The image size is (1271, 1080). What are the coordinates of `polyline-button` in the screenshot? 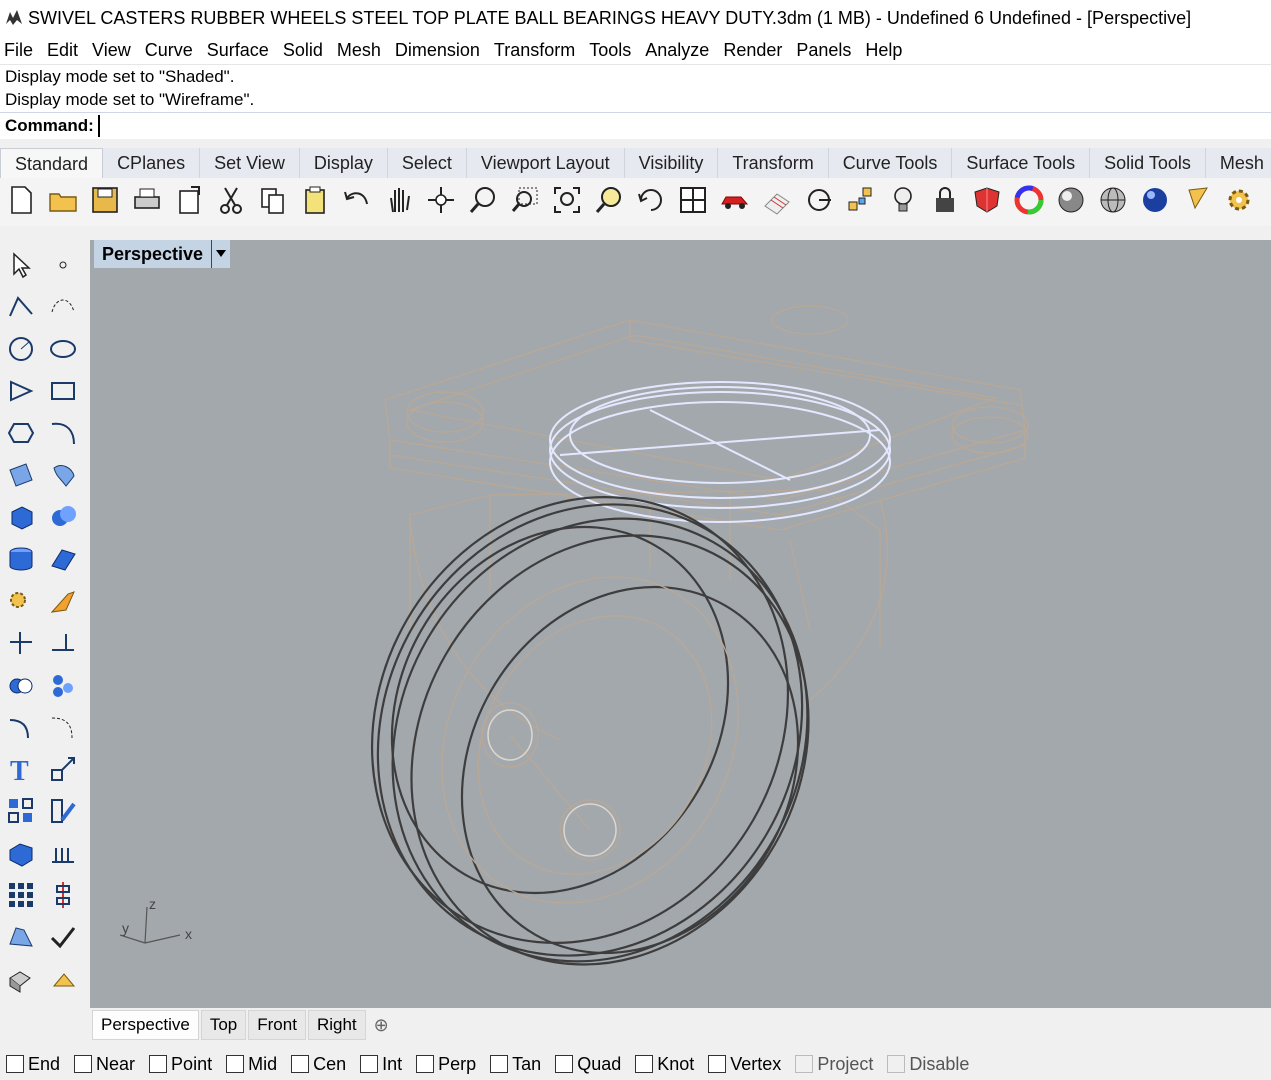 It's located at (21, 309).